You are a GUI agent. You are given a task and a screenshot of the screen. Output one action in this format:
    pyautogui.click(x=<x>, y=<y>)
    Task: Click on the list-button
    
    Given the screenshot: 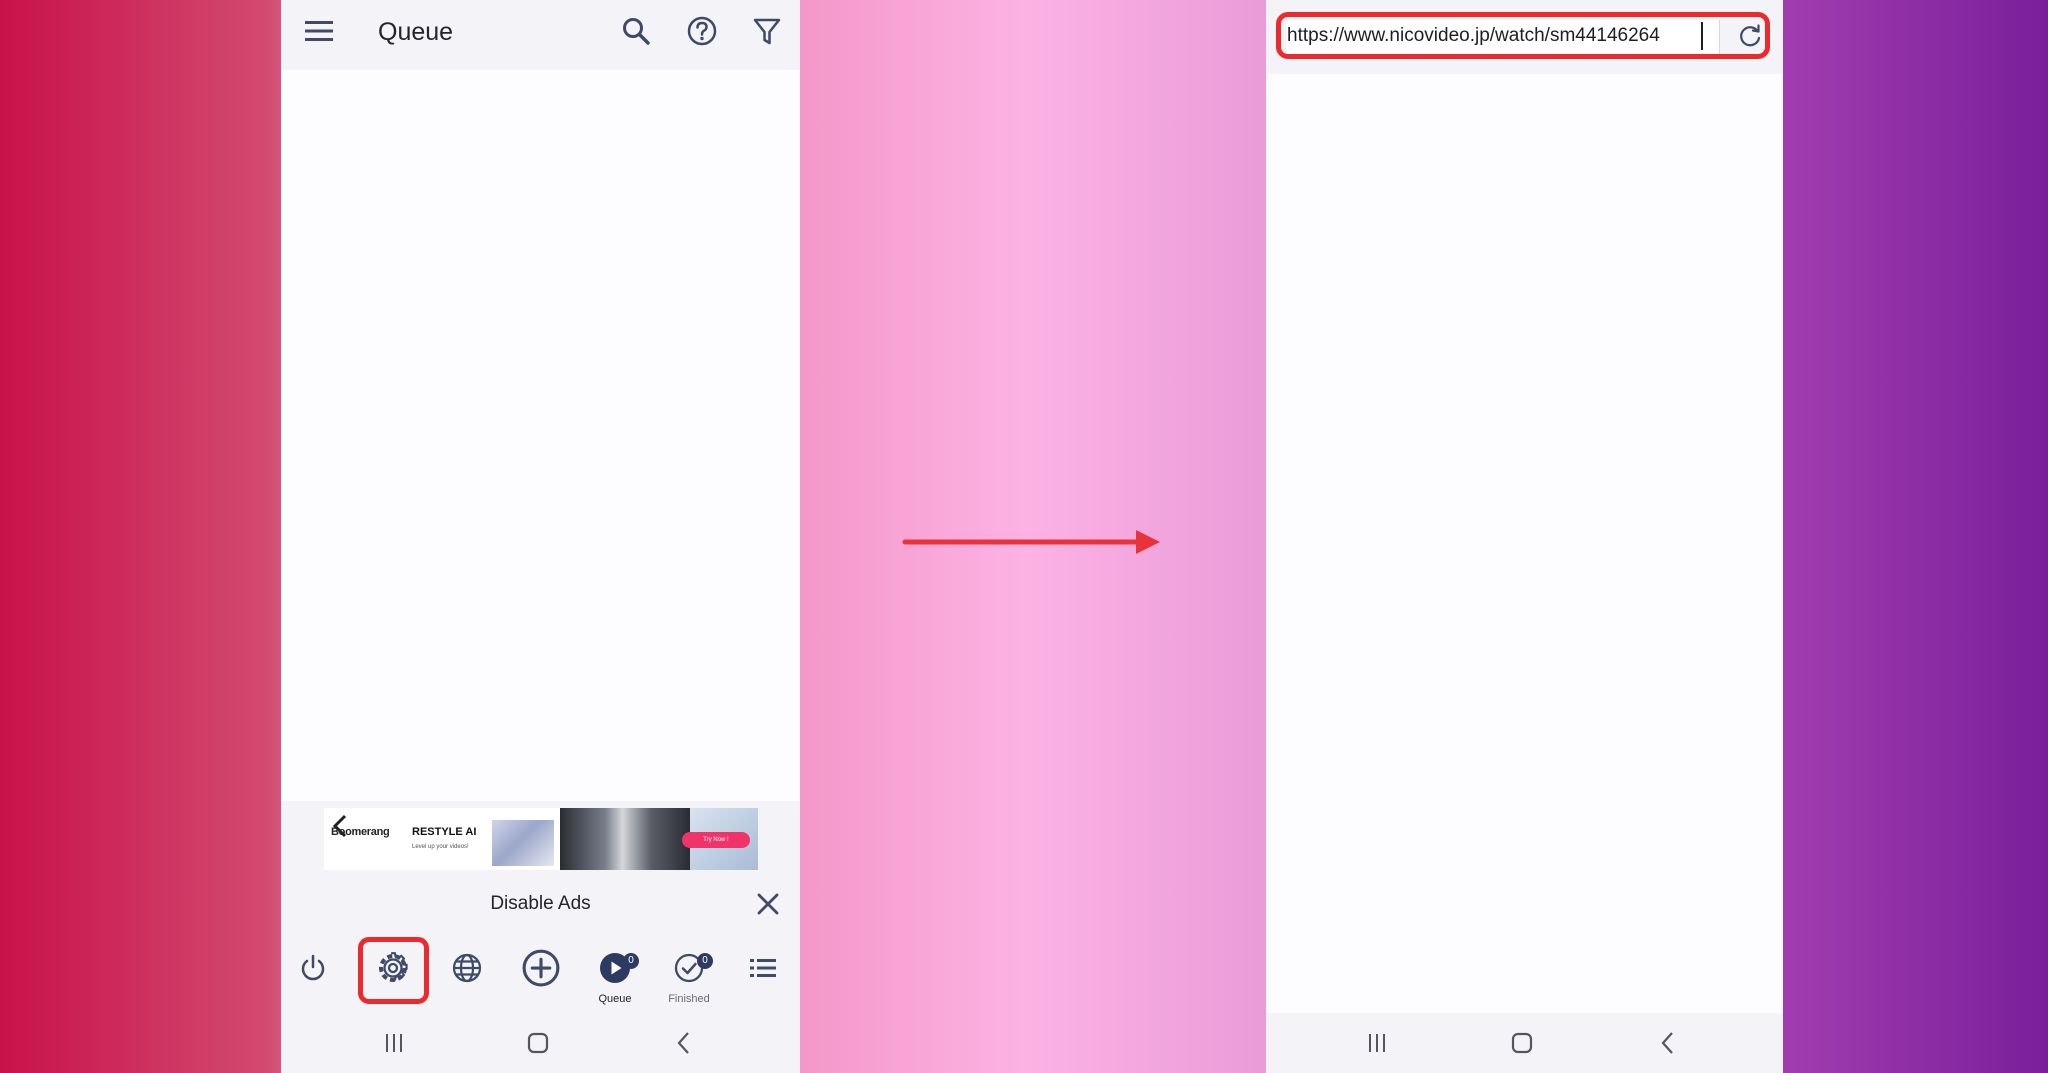 What is the action you would take?
    pyautogui.click(x=763, y=974)
    